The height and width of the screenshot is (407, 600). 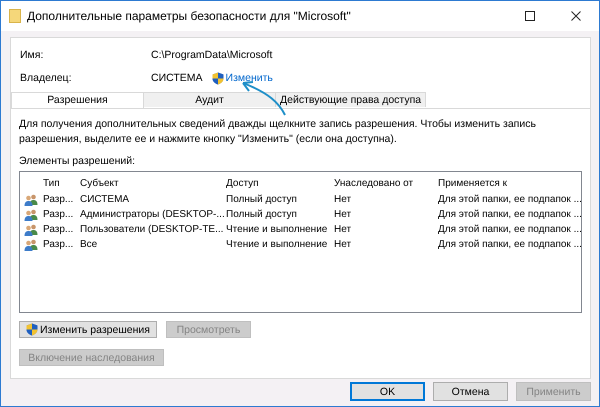 What do you see at coordinates (104, 199) in the screenshot?
I see `table-cell-text: СИСТЕМА` at bounding box center [104, 199].